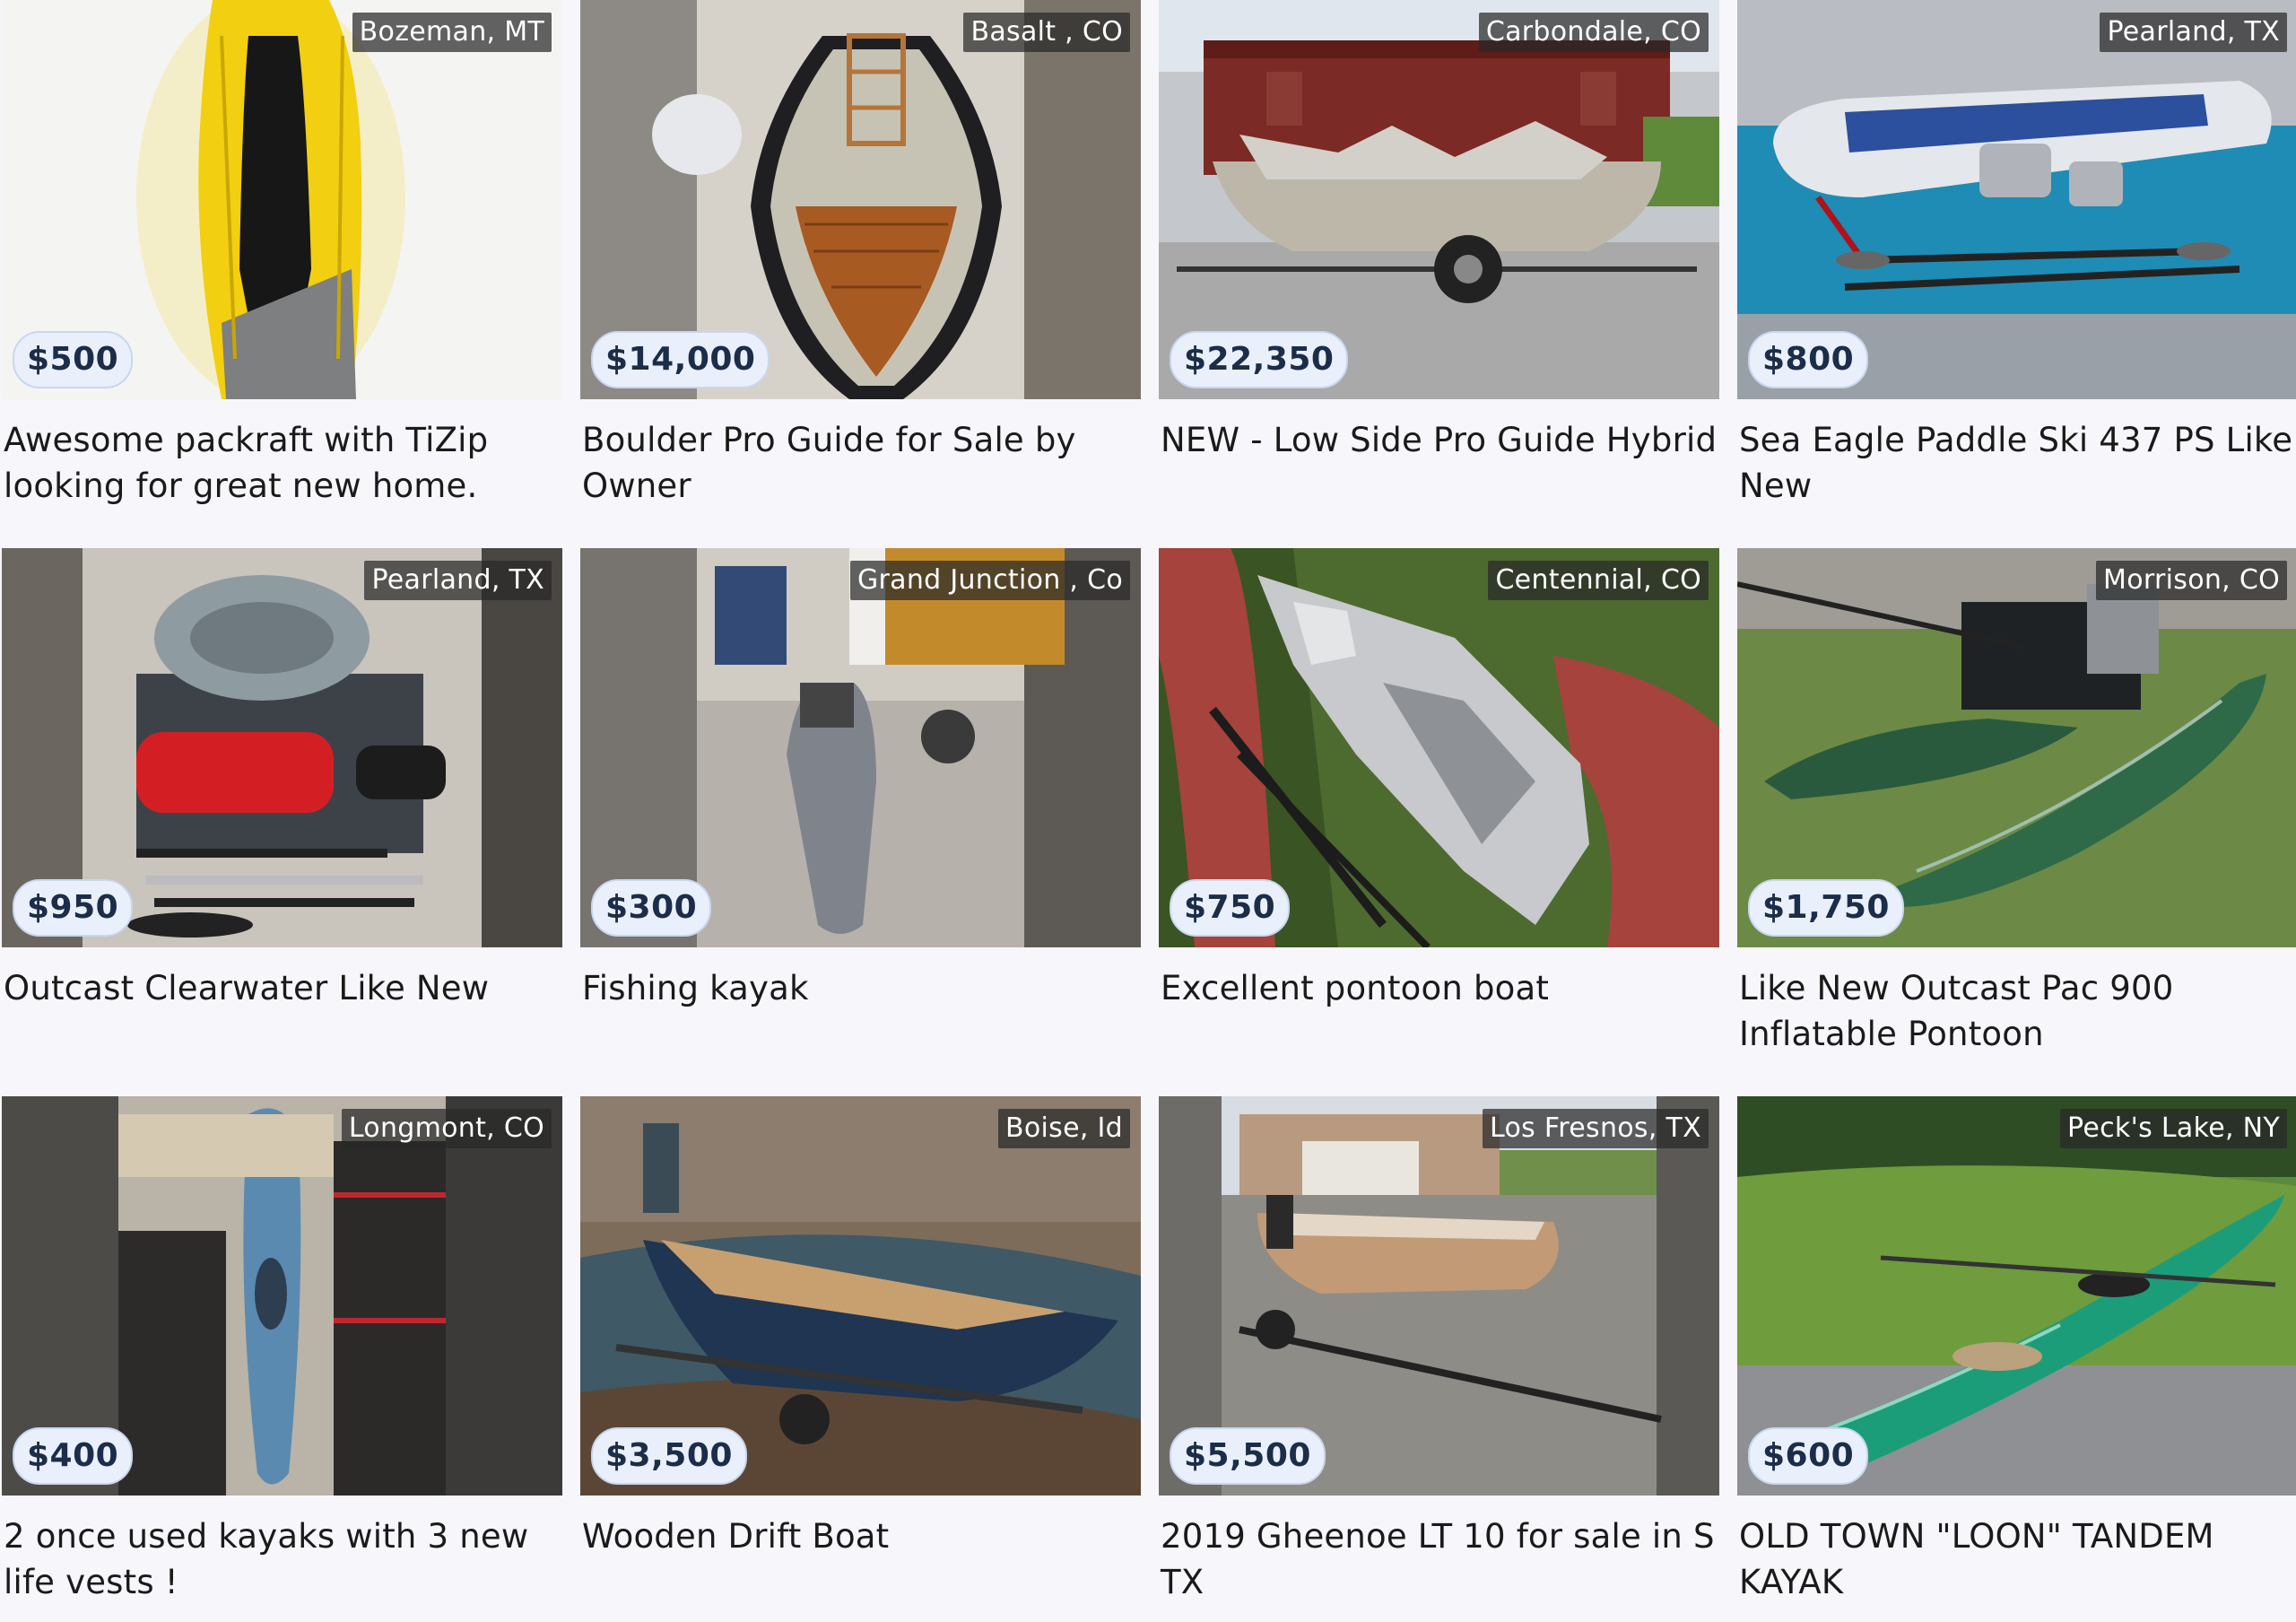 The width and height of the screenshot is (2296, 1622). I want to click on listing-location: Basalt , CO, so click(1046, 32).